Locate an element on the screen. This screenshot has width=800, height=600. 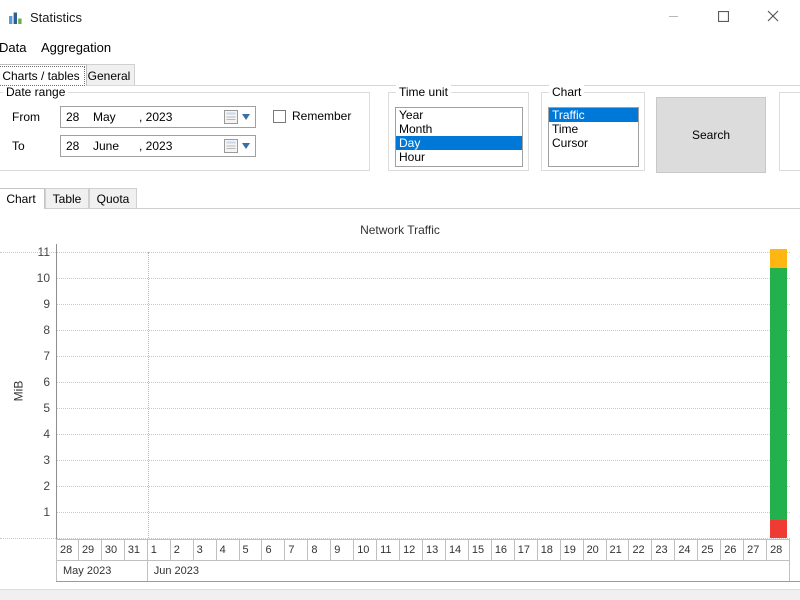
x-axis-day-cell: 17 is located at coordinates (526, 550).